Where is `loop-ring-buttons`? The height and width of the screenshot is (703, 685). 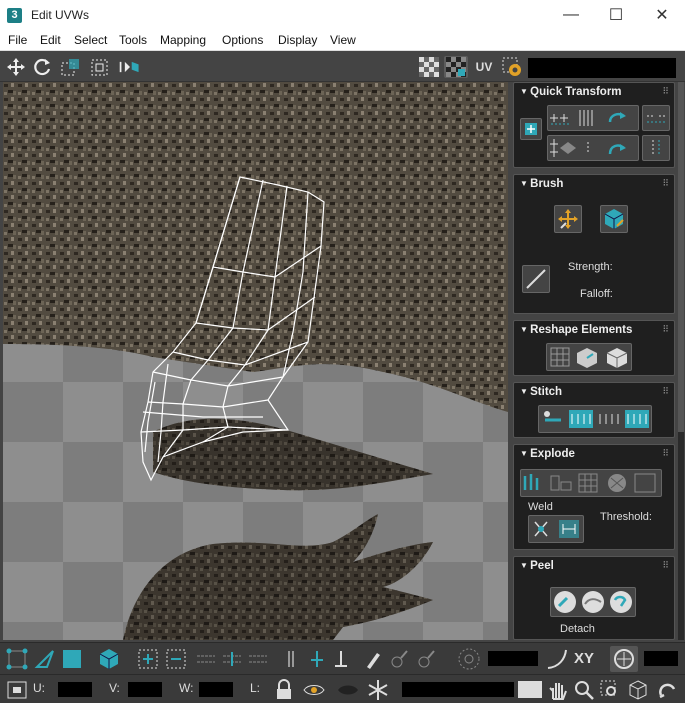 loop-ring-buttons is located at coordinates (233, 659).